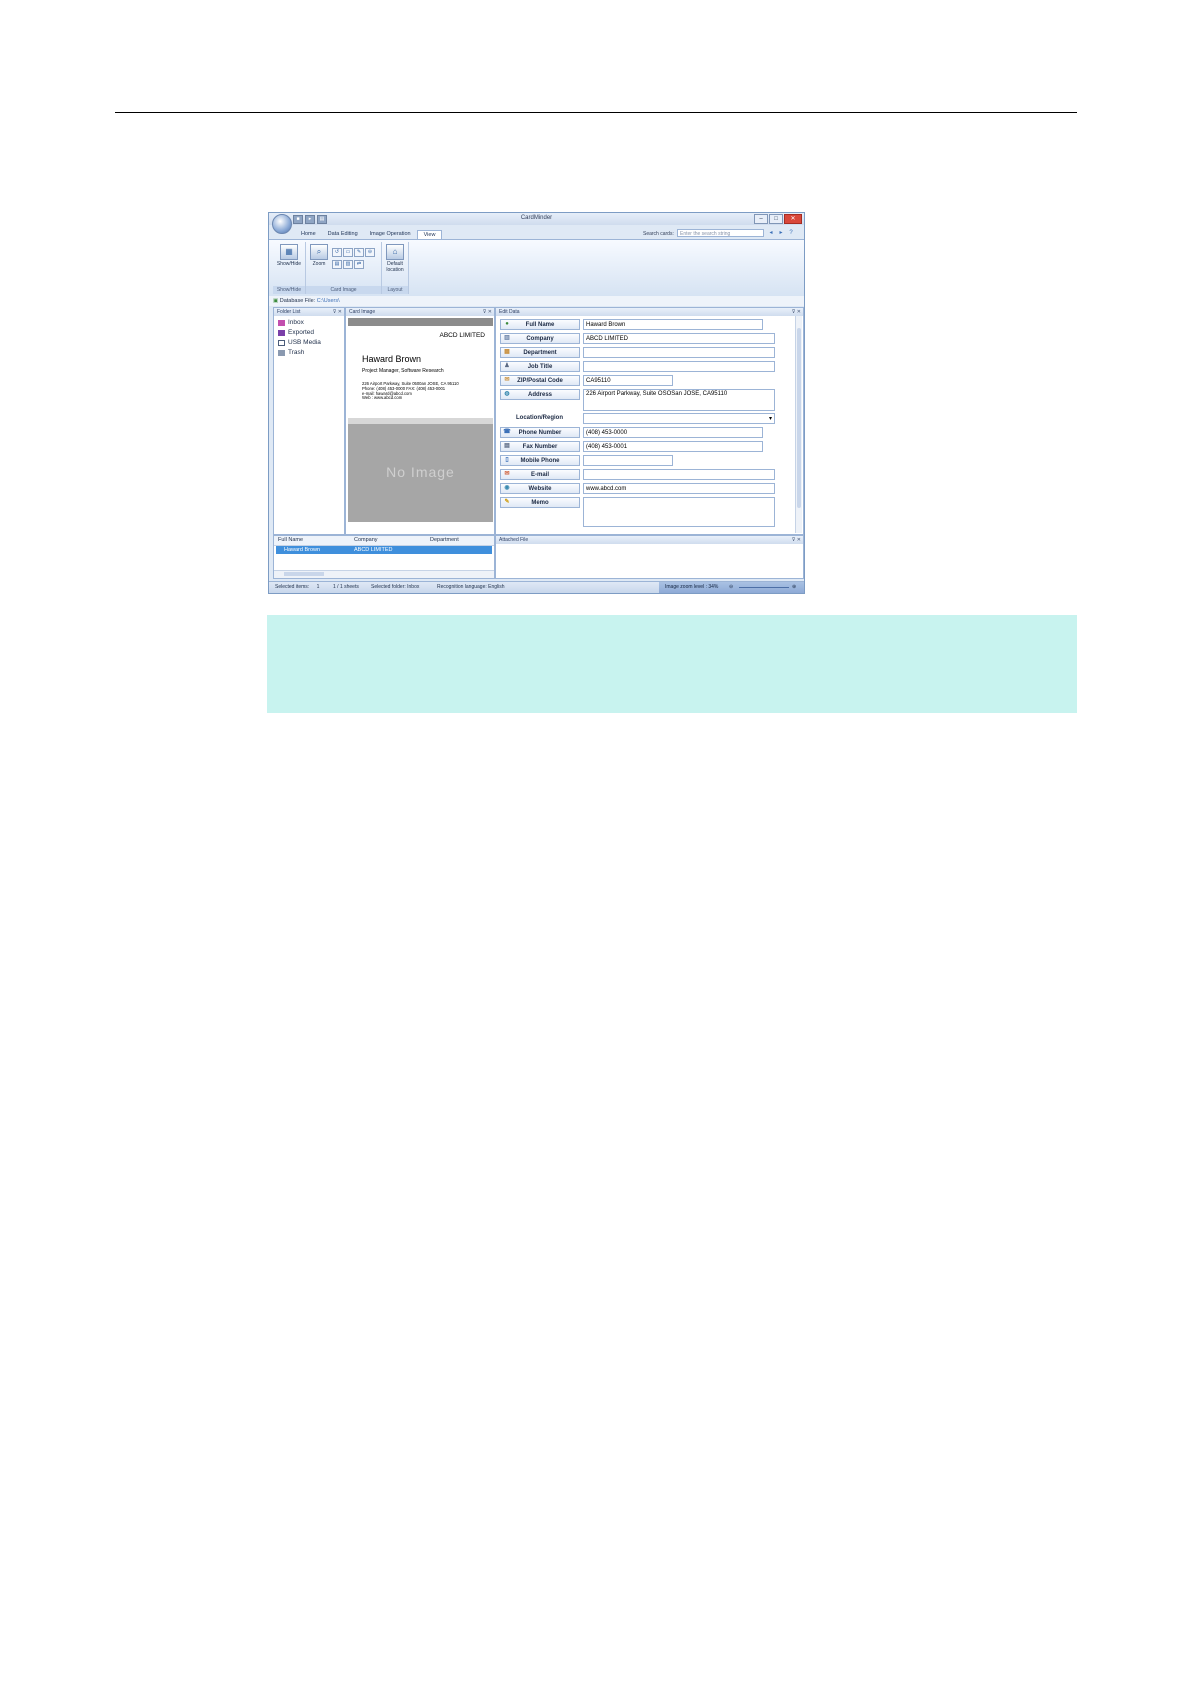 This screenshot has width=1190, height=1684. I want to click on zip-input: CA95110, so click(628, 380).